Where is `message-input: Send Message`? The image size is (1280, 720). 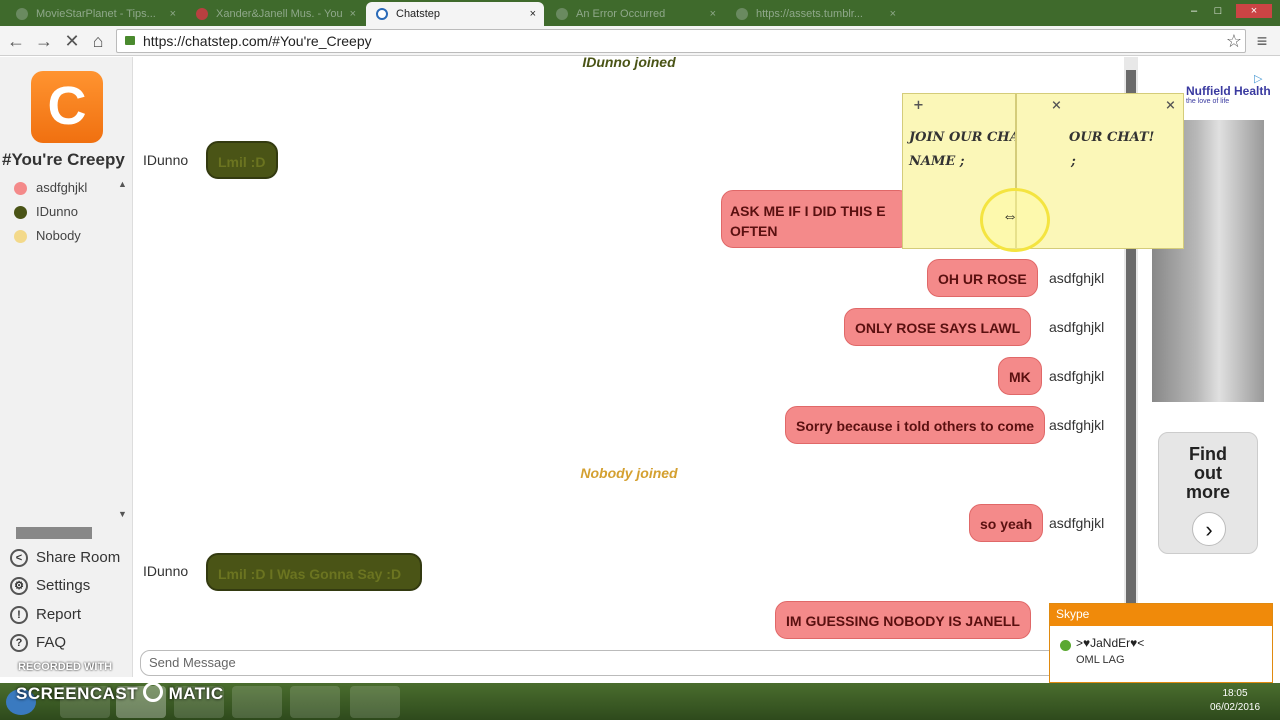 message-input: Send Message is located at coordinates (620, 663).